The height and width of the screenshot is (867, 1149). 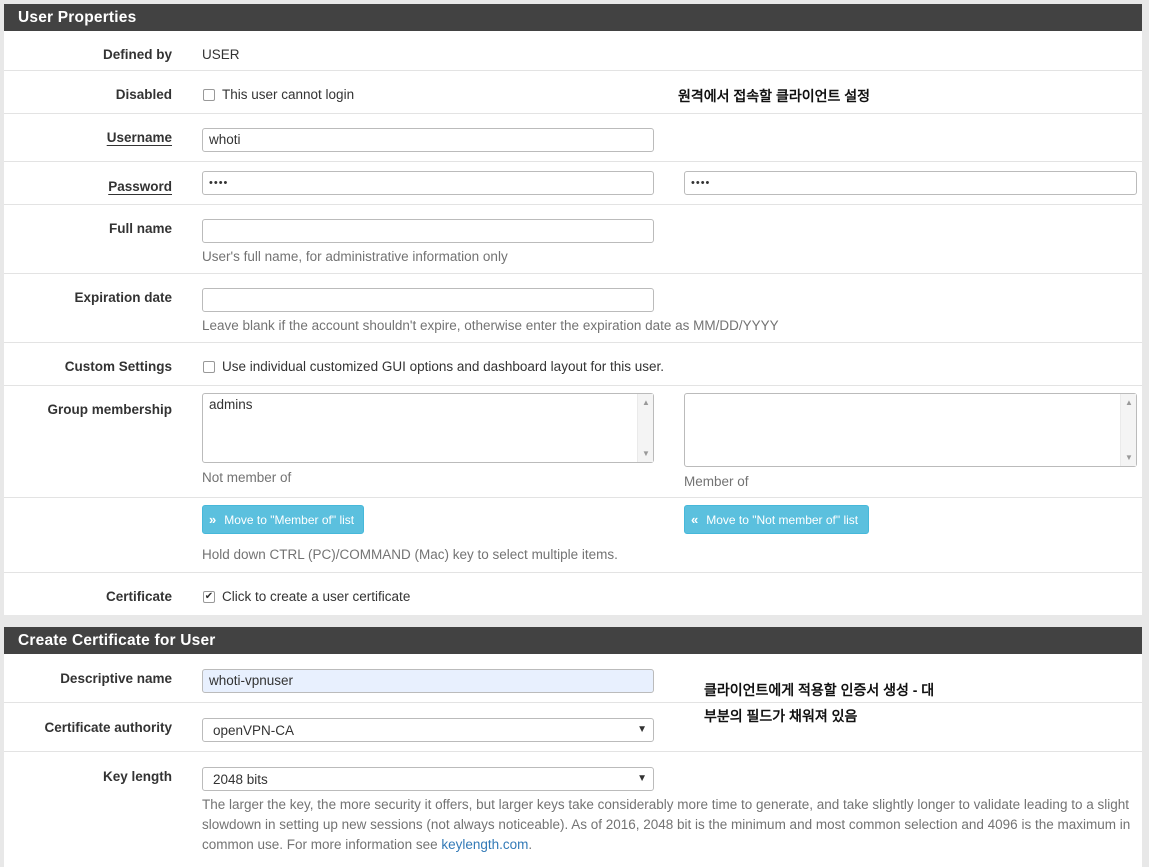 I want to click on key-length-help-end: ., so click(x=530, y=844).